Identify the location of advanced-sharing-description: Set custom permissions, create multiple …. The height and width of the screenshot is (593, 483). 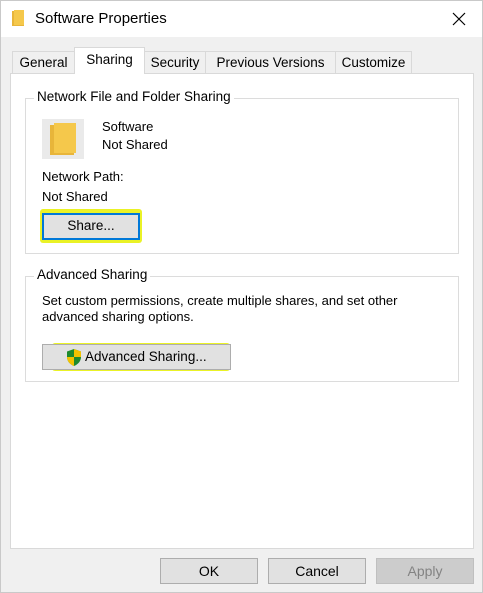
(220, 300).